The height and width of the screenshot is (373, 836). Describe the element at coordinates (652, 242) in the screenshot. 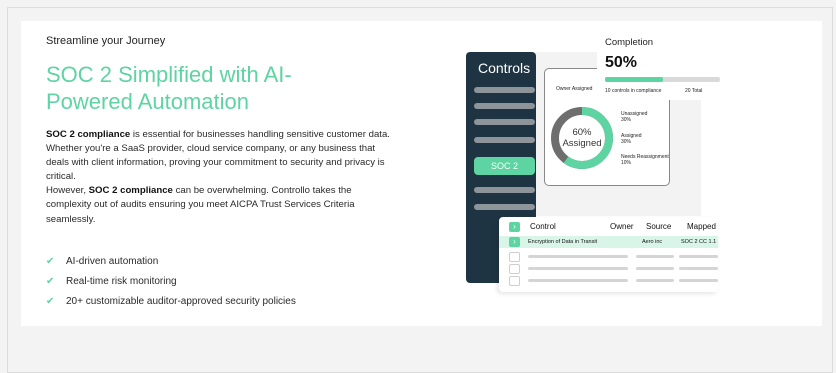

I see `cell-owner: Aero inc` at that location.